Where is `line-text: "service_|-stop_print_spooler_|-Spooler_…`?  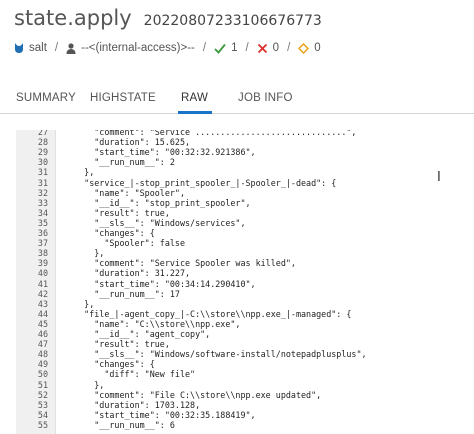
line-text: "service_|-stop_print_spooler_|-Spooler_… is located at coordinates (200, 182).